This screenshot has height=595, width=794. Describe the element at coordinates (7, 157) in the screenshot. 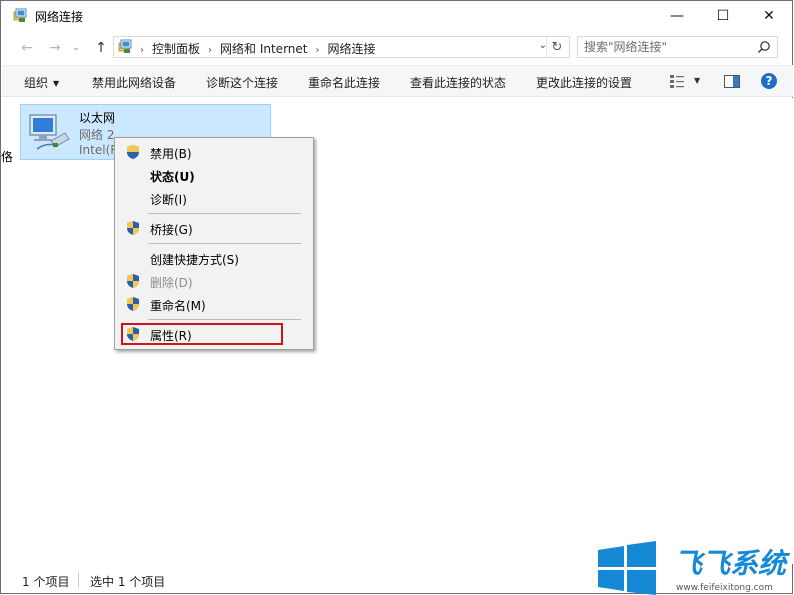

I see `clipped-text: 佫` at that location.